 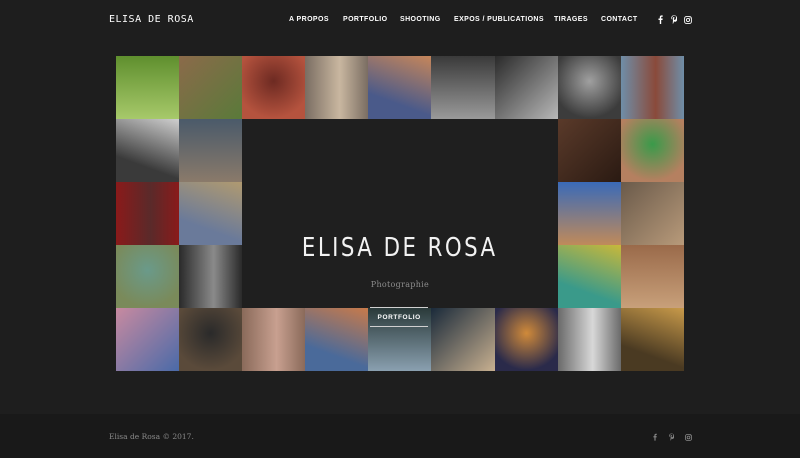 I want to click on header-social-links, so click(x=400, y=21).